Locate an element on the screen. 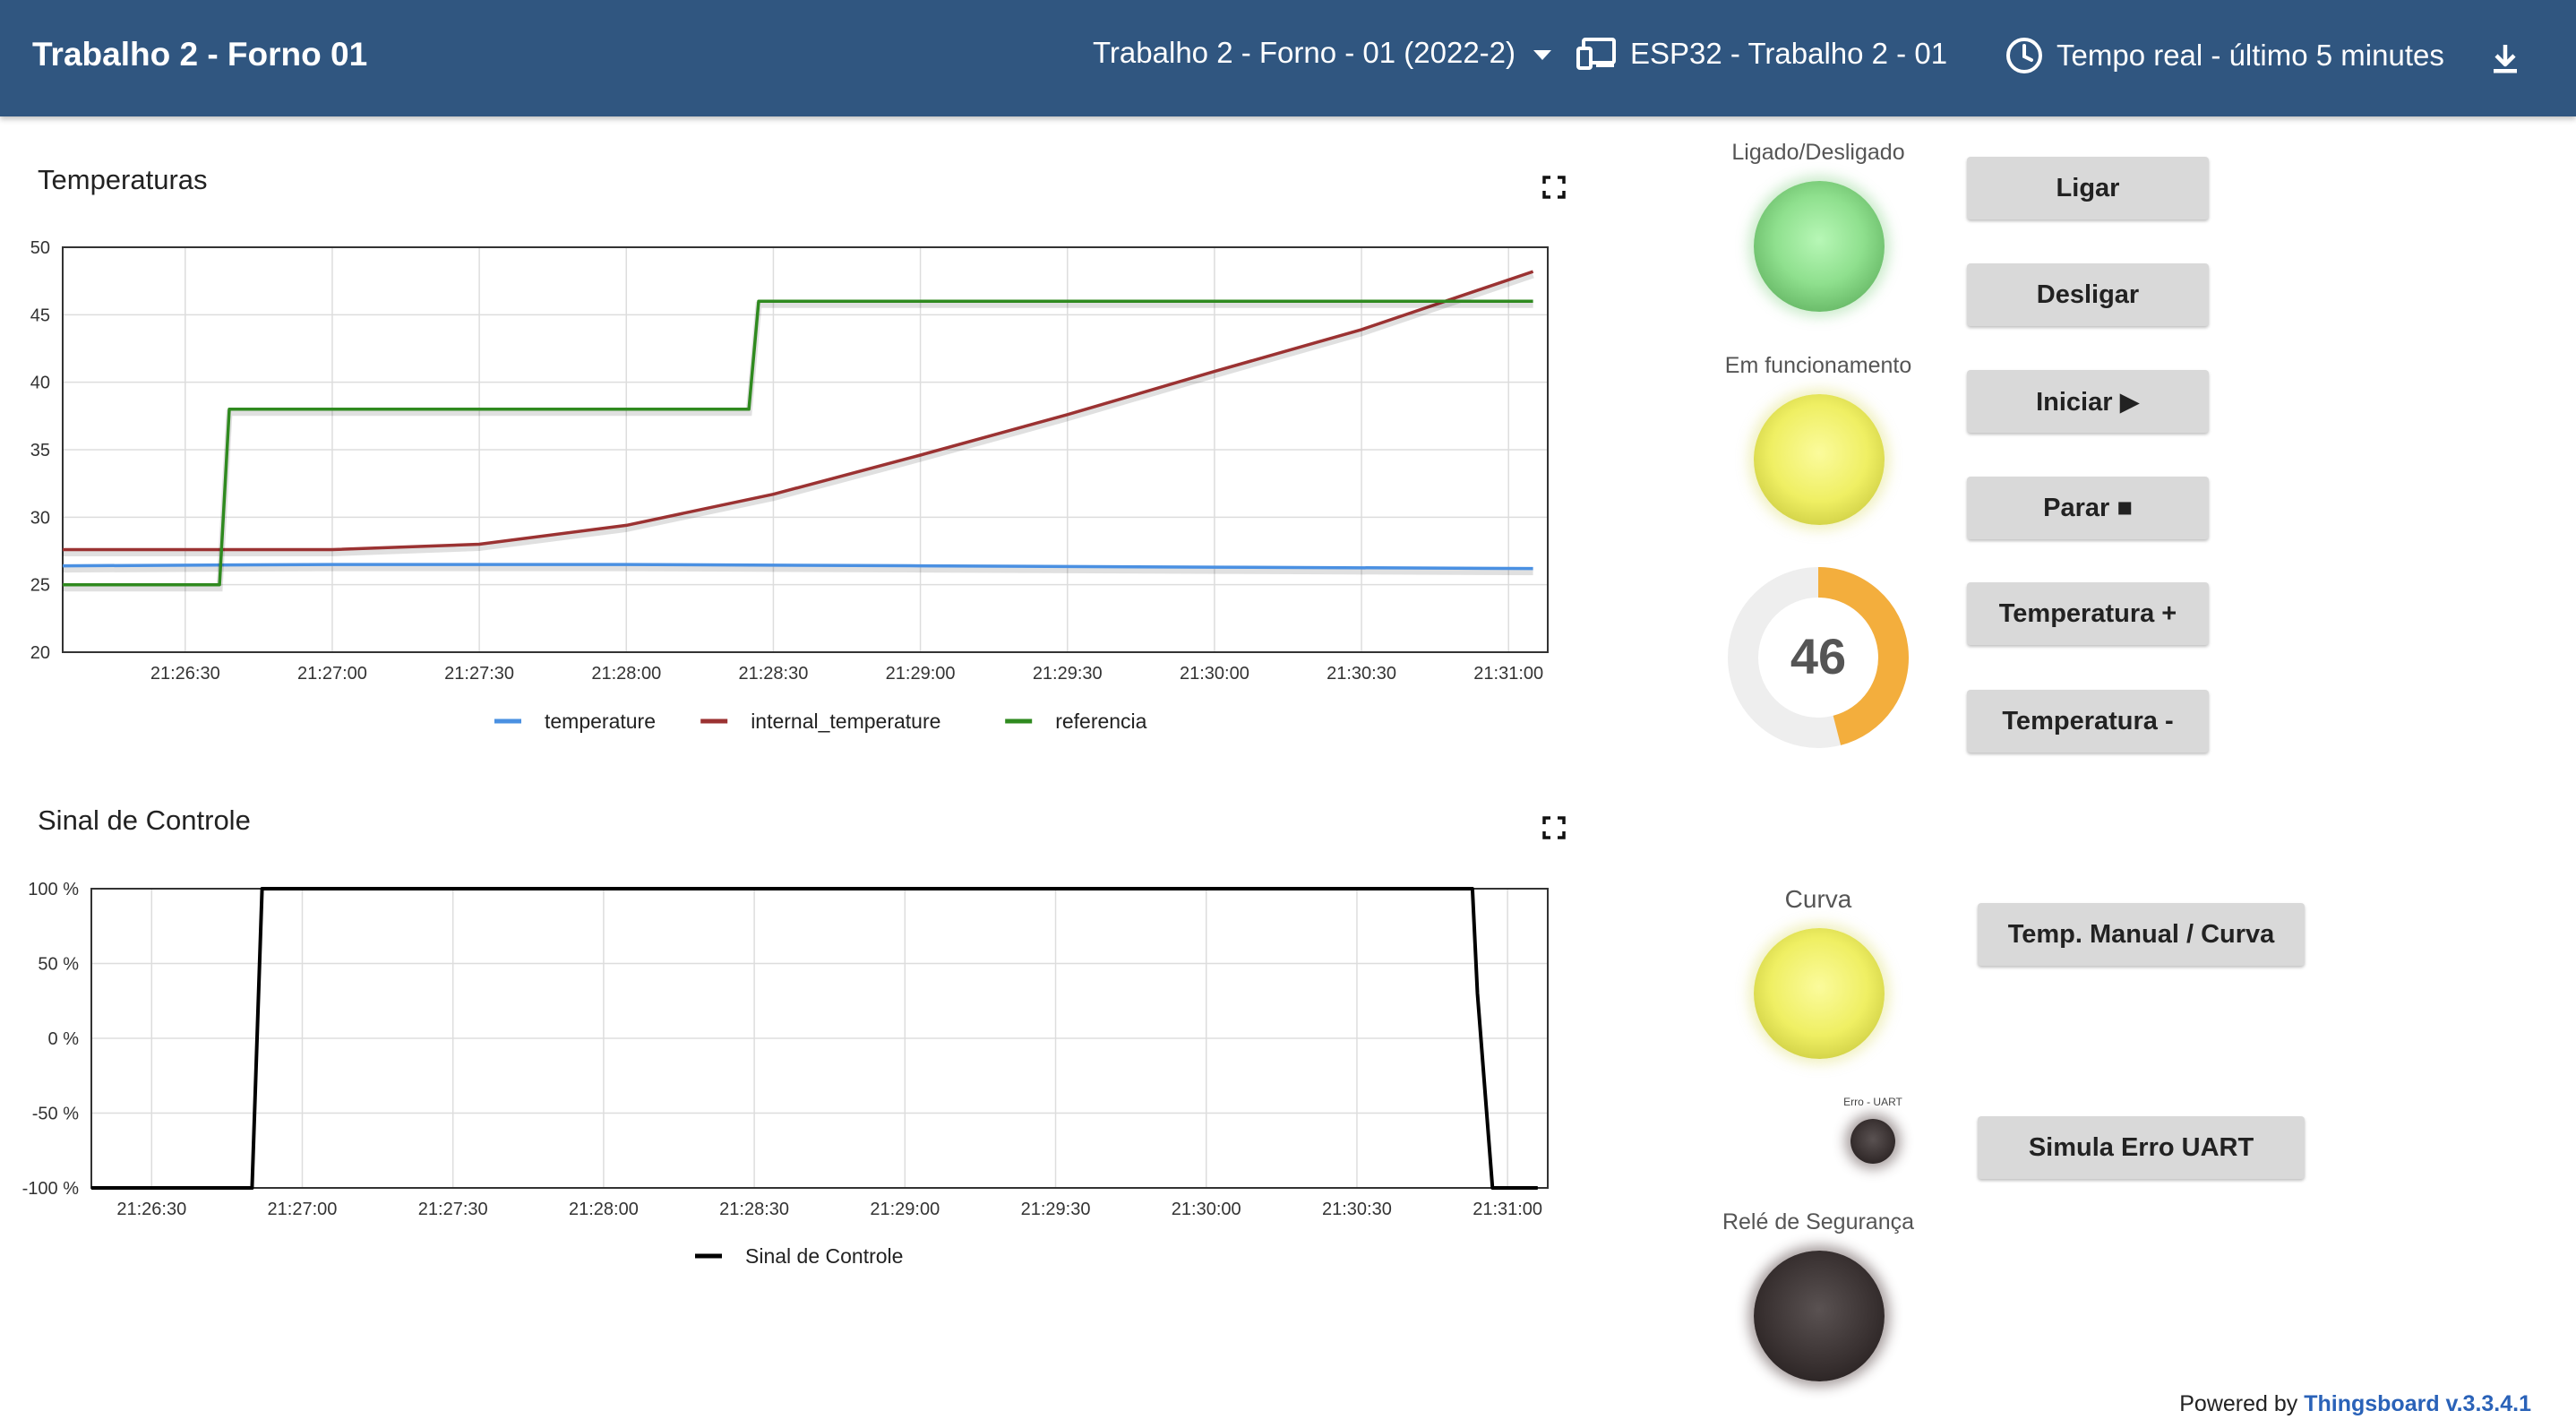 Image resolution: width=2576 pixels, height=1428 pixels. state-selector: Trabalho 2 - Forno - 01 (2022-2) is located at coordinates (1322, 53).